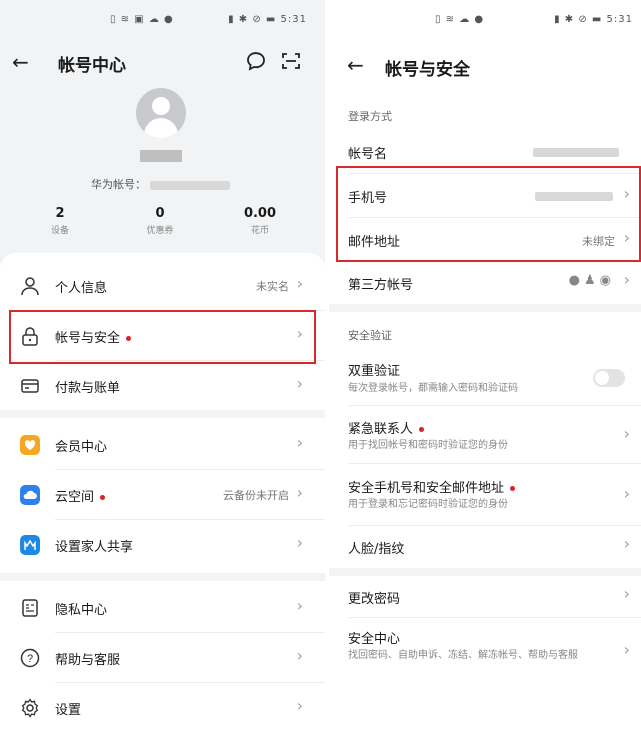  I want to click on row-security-center: 安全中心 找回密码、自助申诉、冻结、解冻帐号、帮助与客服 ›, so click(485, 654).